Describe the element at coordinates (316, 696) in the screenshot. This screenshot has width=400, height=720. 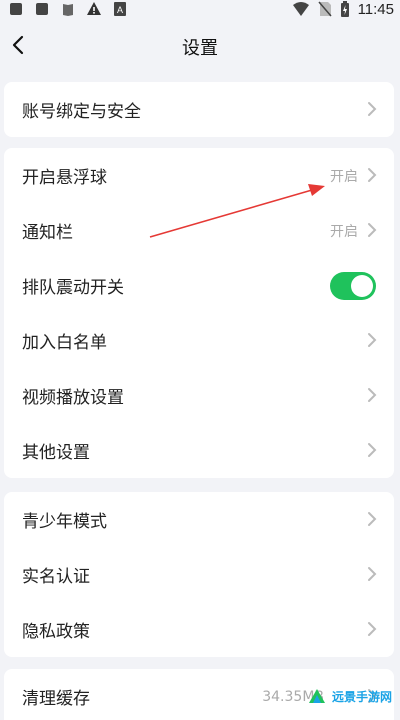
I see `watermark-logo-icon` at that location.